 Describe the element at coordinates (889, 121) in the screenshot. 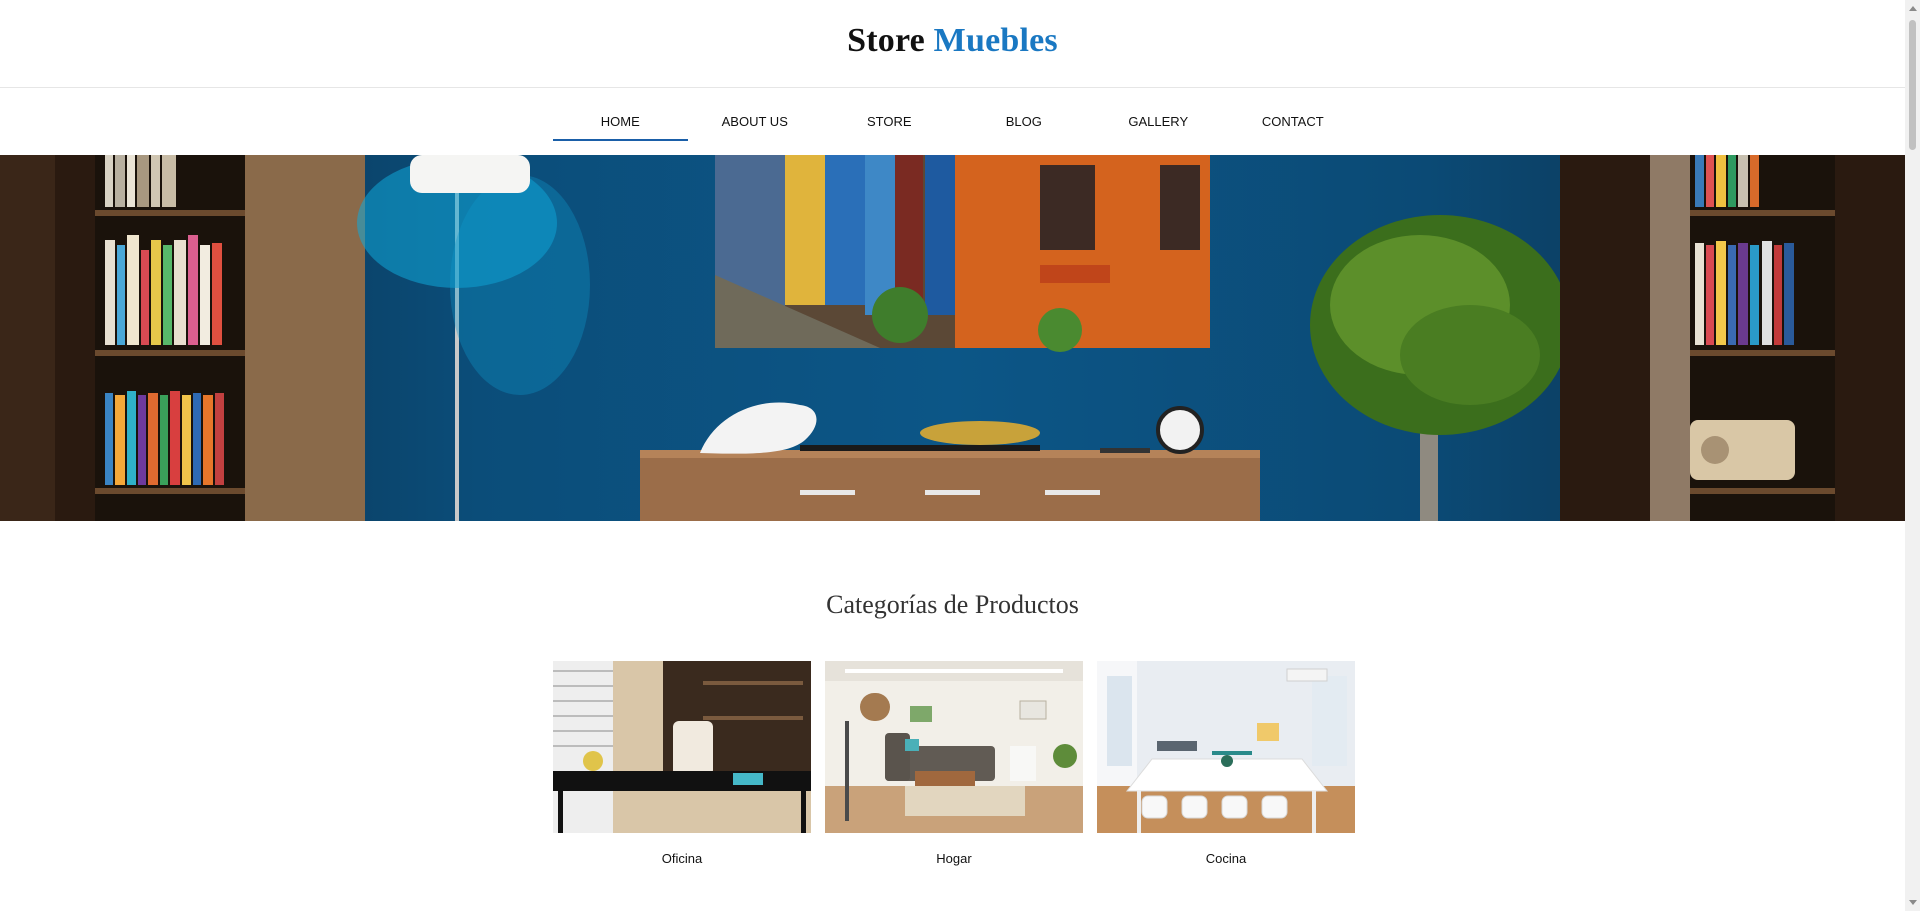

I see `nav-store: STORE` at that location.